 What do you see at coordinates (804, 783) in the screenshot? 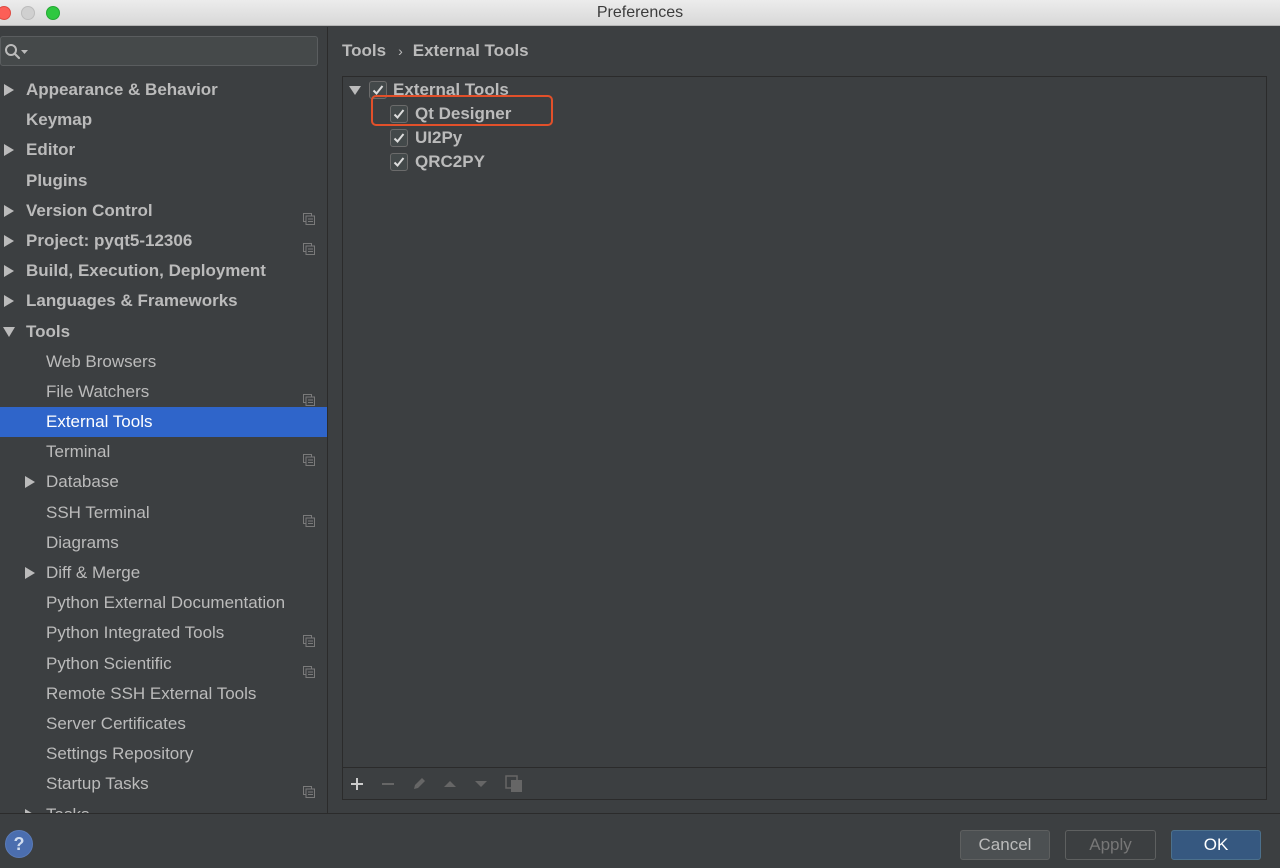
I see `tools-toolbar` at bounding box center [804, 783].